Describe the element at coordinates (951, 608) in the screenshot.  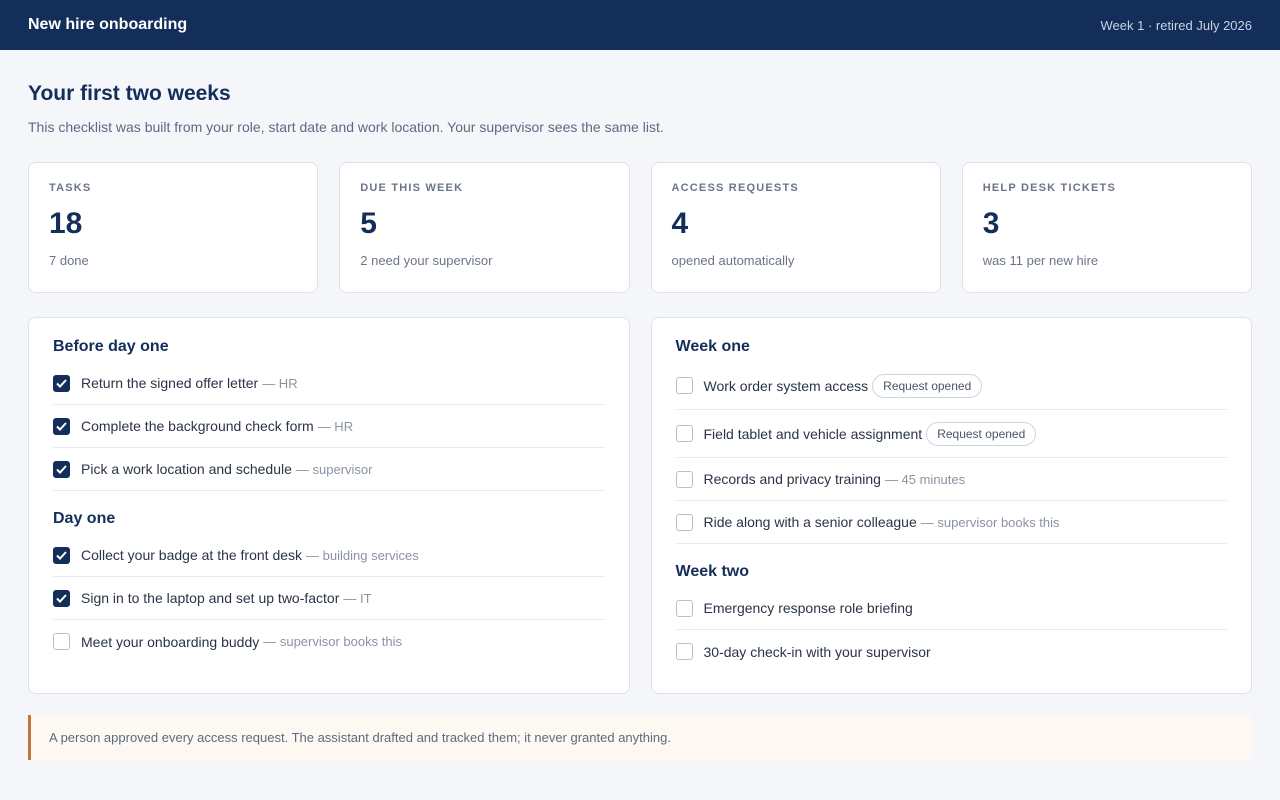
I see `task-item: Emergency response role briefing` at that location.